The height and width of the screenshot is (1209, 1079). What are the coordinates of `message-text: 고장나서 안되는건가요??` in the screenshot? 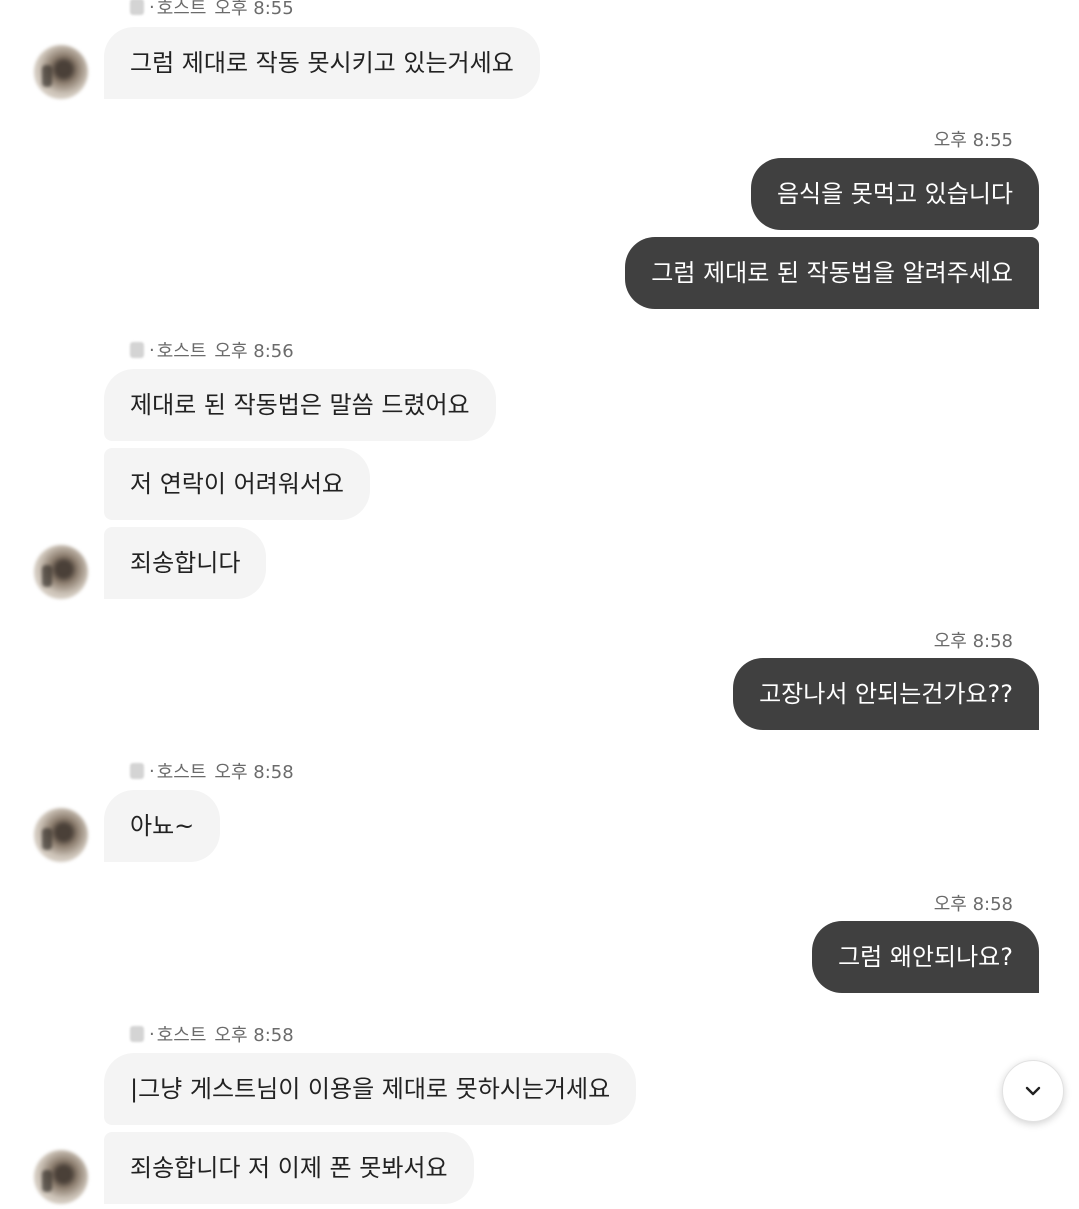 It's located at (886, 694).